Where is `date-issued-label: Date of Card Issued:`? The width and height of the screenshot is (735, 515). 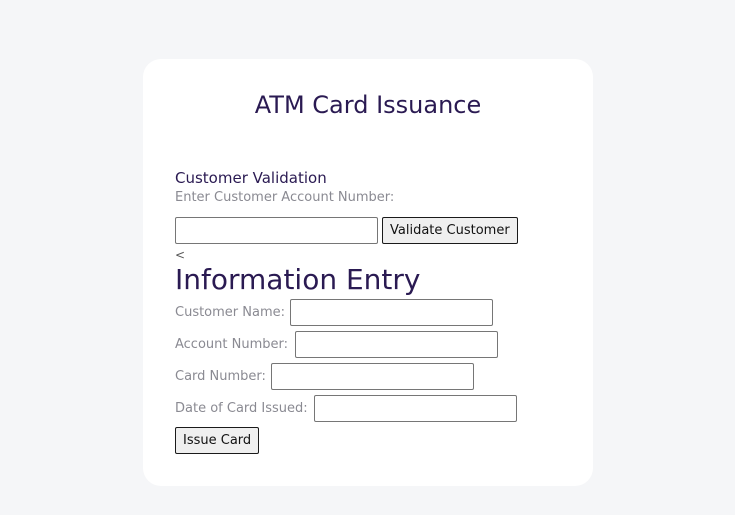 date-issued-label: Date of Card Issued: is located at coordinates (241, 408).